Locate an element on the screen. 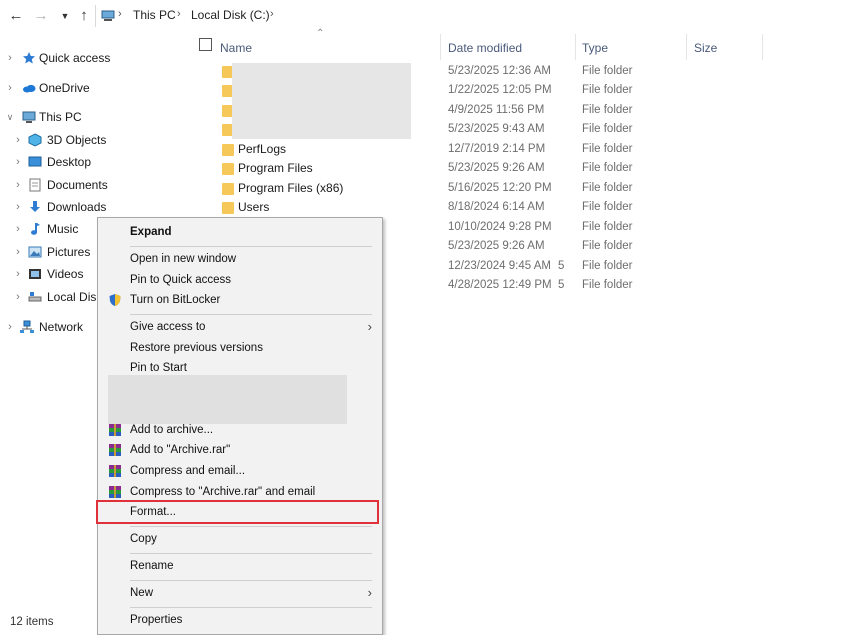  address-bar: ← → ▼ ↑ › This PC › Local Disk (C:) › is located at coordinates (425, 16).